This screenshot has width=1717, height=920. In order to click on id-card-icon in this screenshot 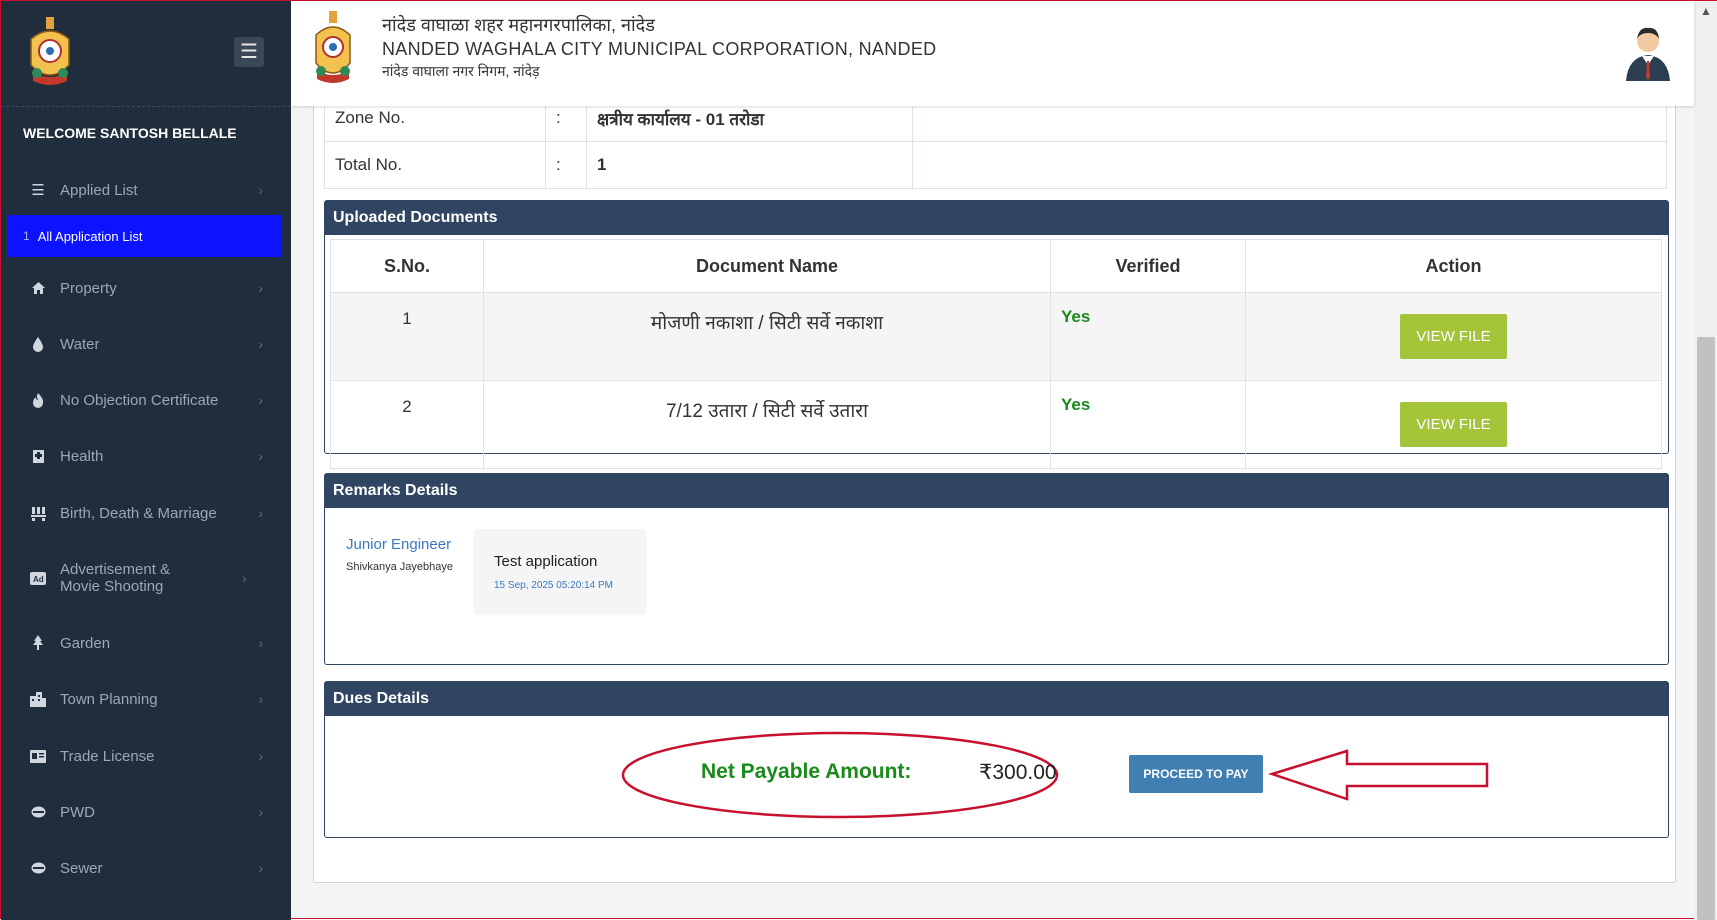, I will do `click(38, 756)`.